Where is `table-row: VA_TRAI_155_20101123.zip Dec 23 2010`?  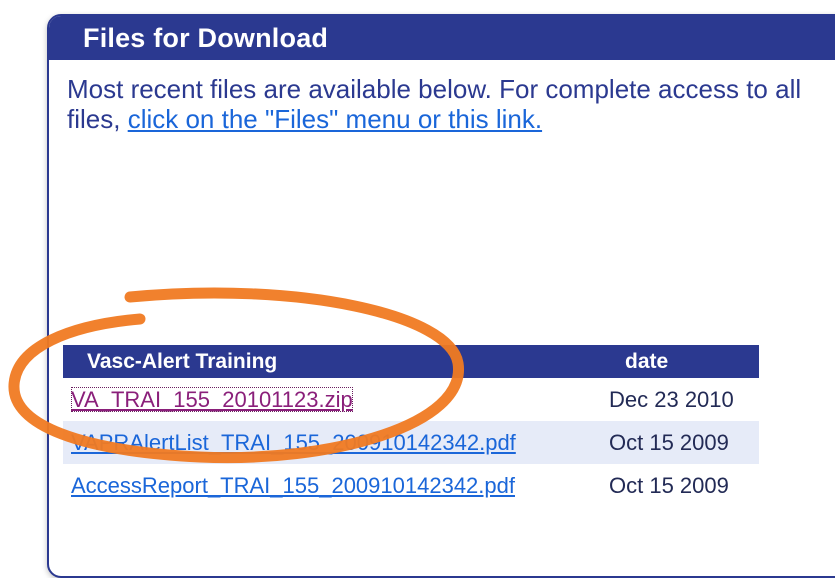
table-row: VA_TRAI_155_20101123.zip Dec 23 2010 is located at coordinates (411, 399).